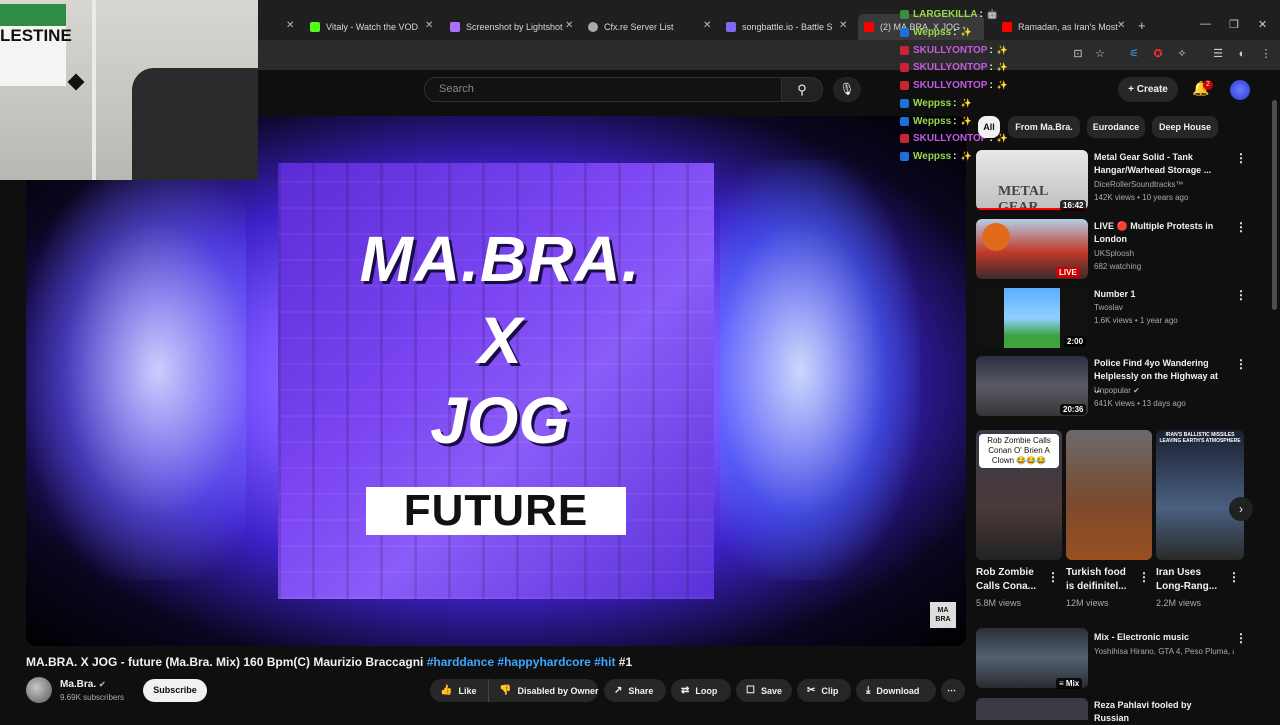 The image size is (1280, 725). Describe the element at coordinates (701, 690) in the screenshot. I see `loop-button: ⇄ Loop` at that location.